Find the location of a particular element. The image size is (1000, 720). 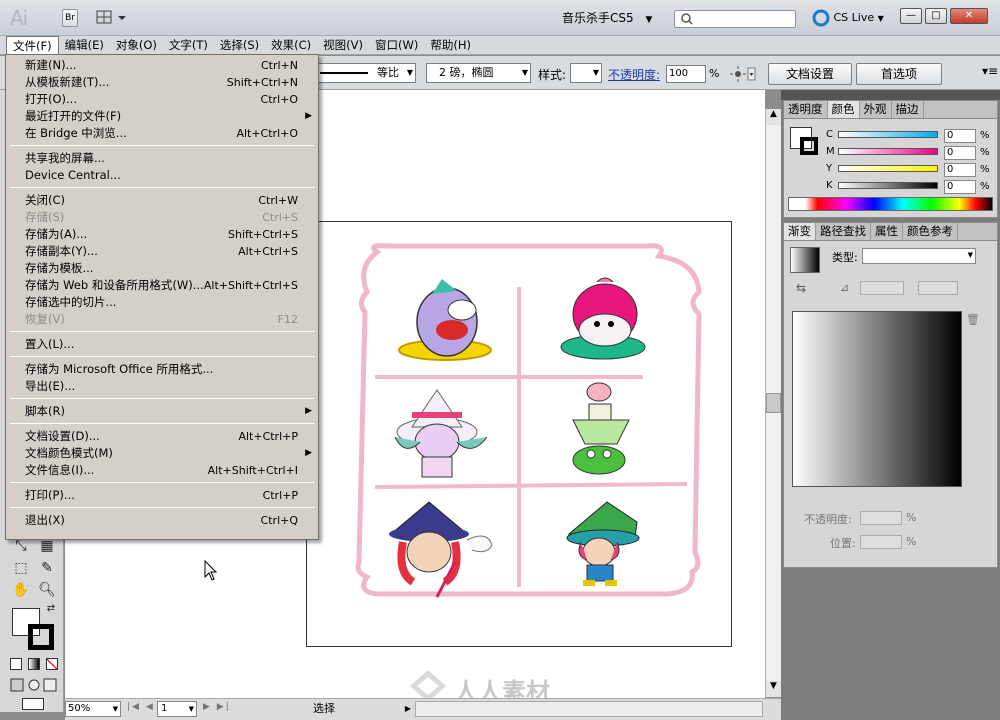

gradient-preview is located at coordinates (877, 399).